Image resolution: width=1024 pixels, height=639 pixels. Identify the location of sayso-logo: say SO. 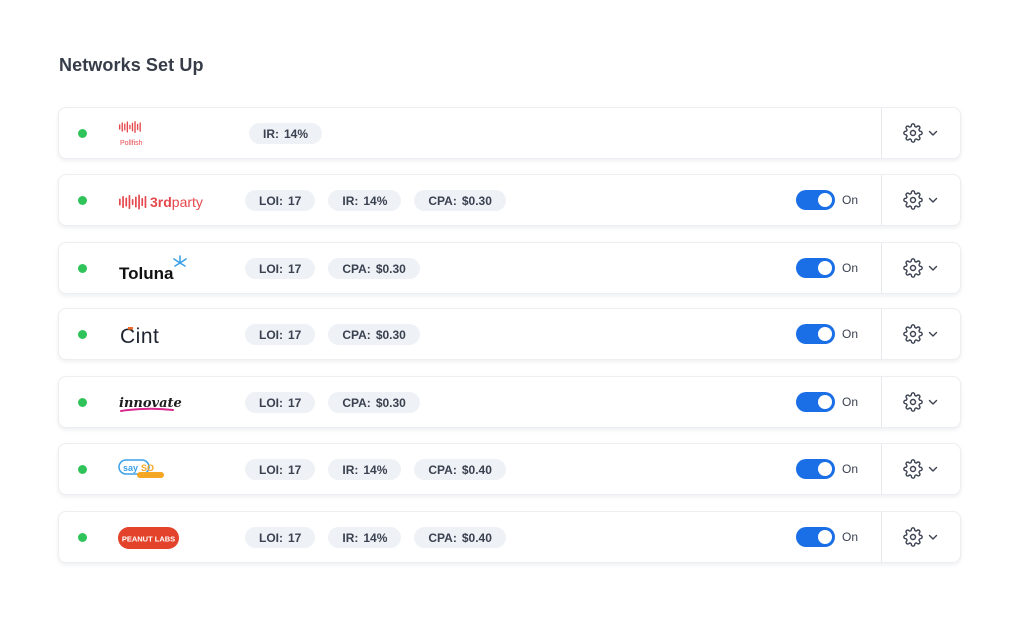
(177, 470).